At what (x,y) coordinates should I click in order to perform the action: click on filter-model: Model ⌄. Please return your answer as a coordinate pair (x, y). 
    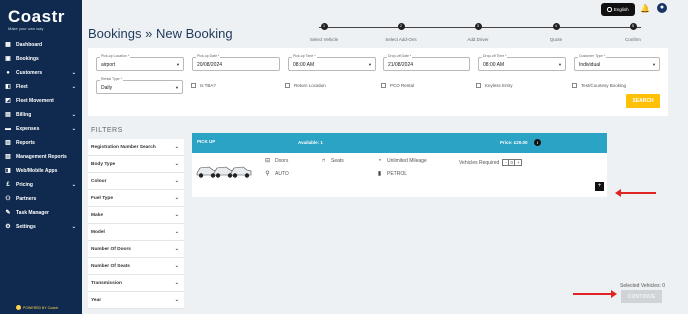
    Looking at the image, I should click on (136, 232).